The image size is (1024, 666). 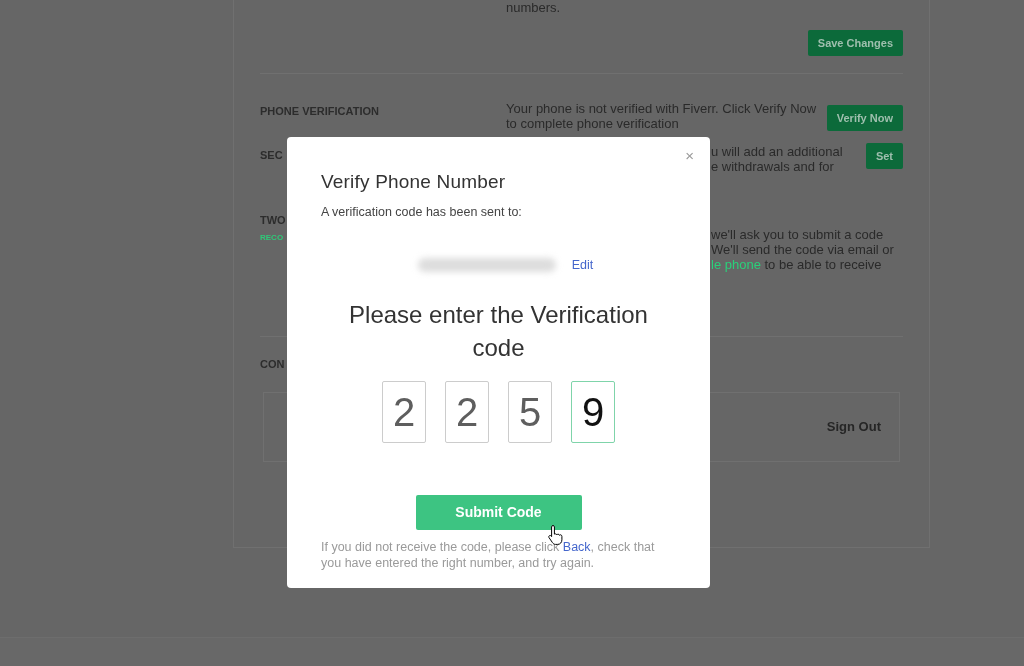 I want to click on modal-title: Verify Phone Number, so click(x=414, y=182).